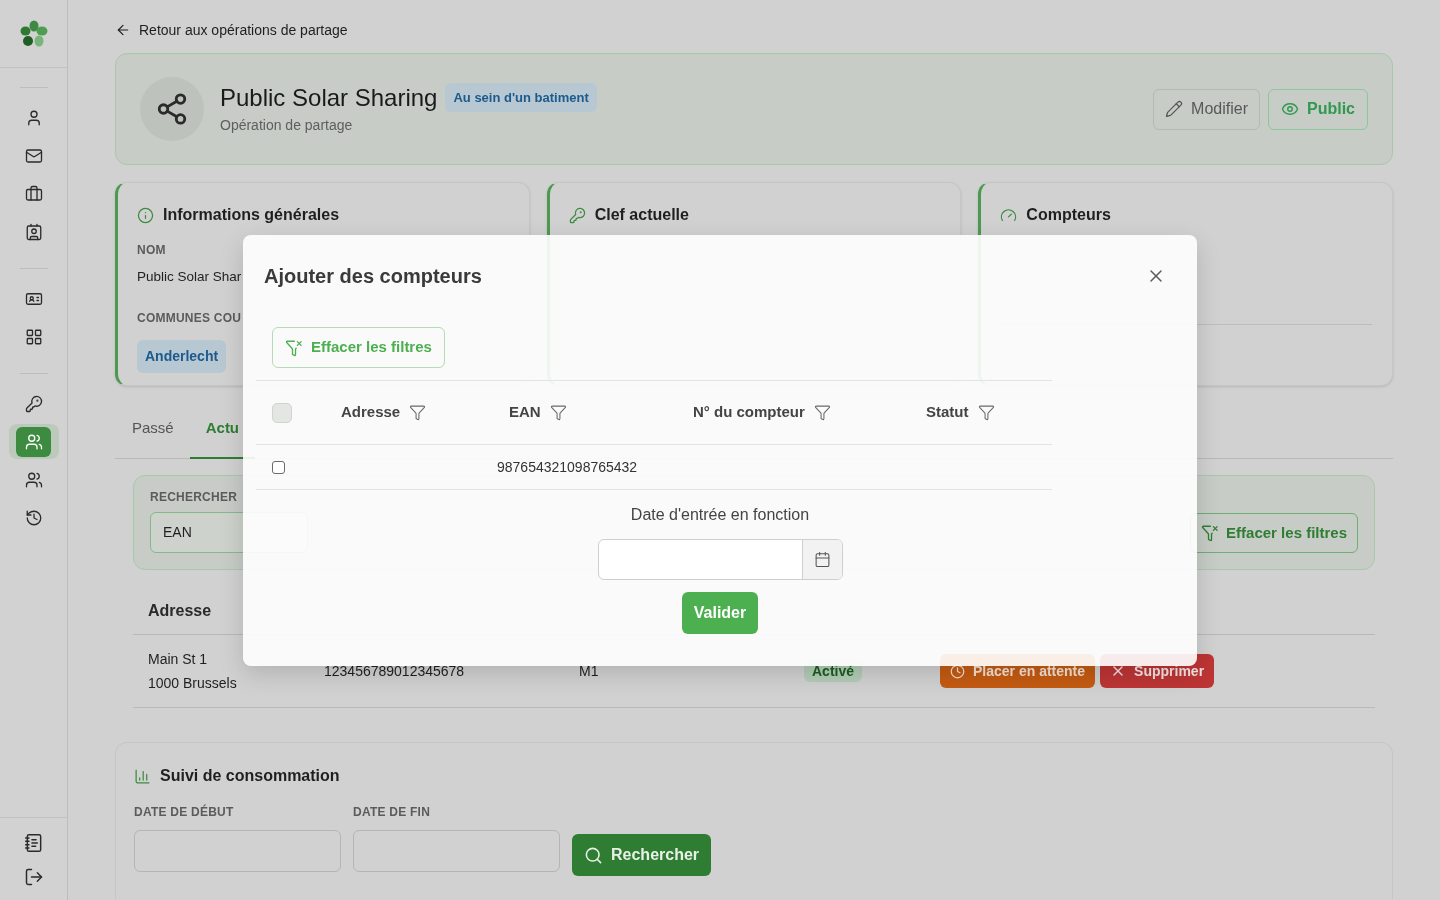 Image resolution: width=1440 pixels, height=900 pixels. I want to click on gauge-icon, so click(1009, 215).